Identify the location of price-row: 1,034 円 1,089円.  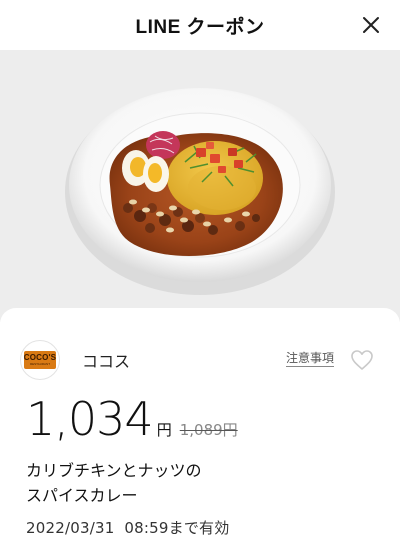
(132, 421).